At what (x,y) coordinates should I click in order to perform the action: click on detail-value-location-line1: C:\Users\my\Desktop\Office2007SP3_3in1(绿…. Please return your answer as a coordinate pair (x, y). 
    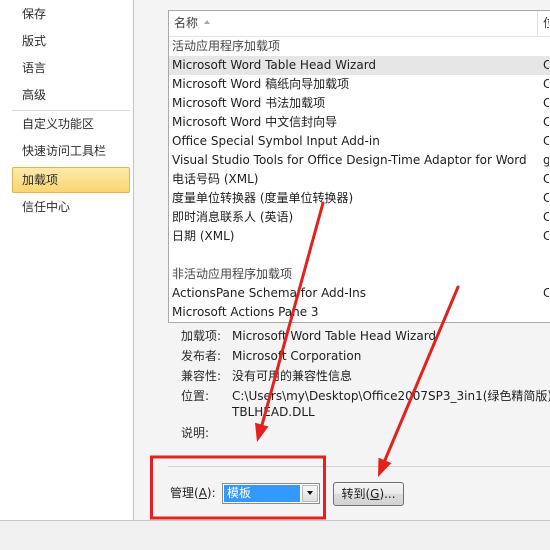
    Looking at the image, I should click on (391, 396).